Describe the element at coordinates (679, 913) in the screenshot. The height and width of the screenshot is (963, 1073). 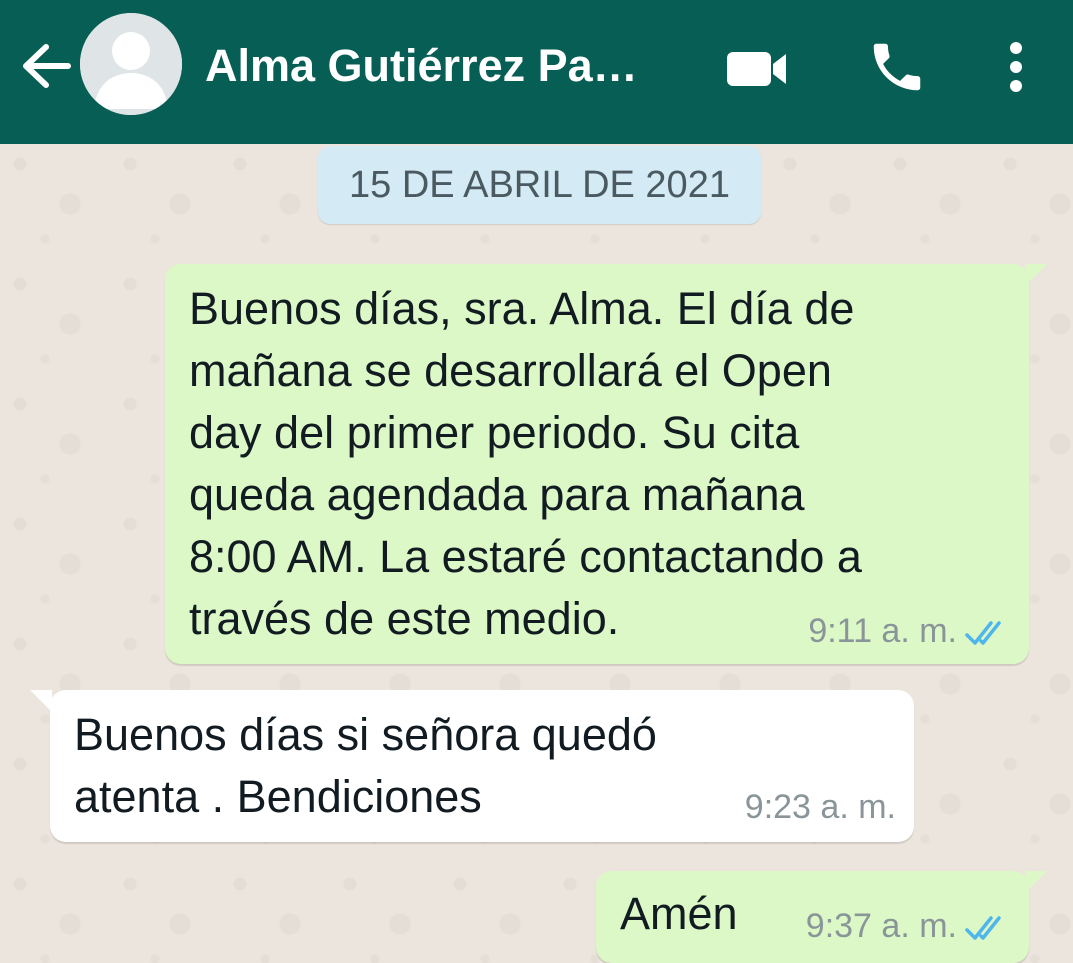
I see `message-line: Amén` at that location.